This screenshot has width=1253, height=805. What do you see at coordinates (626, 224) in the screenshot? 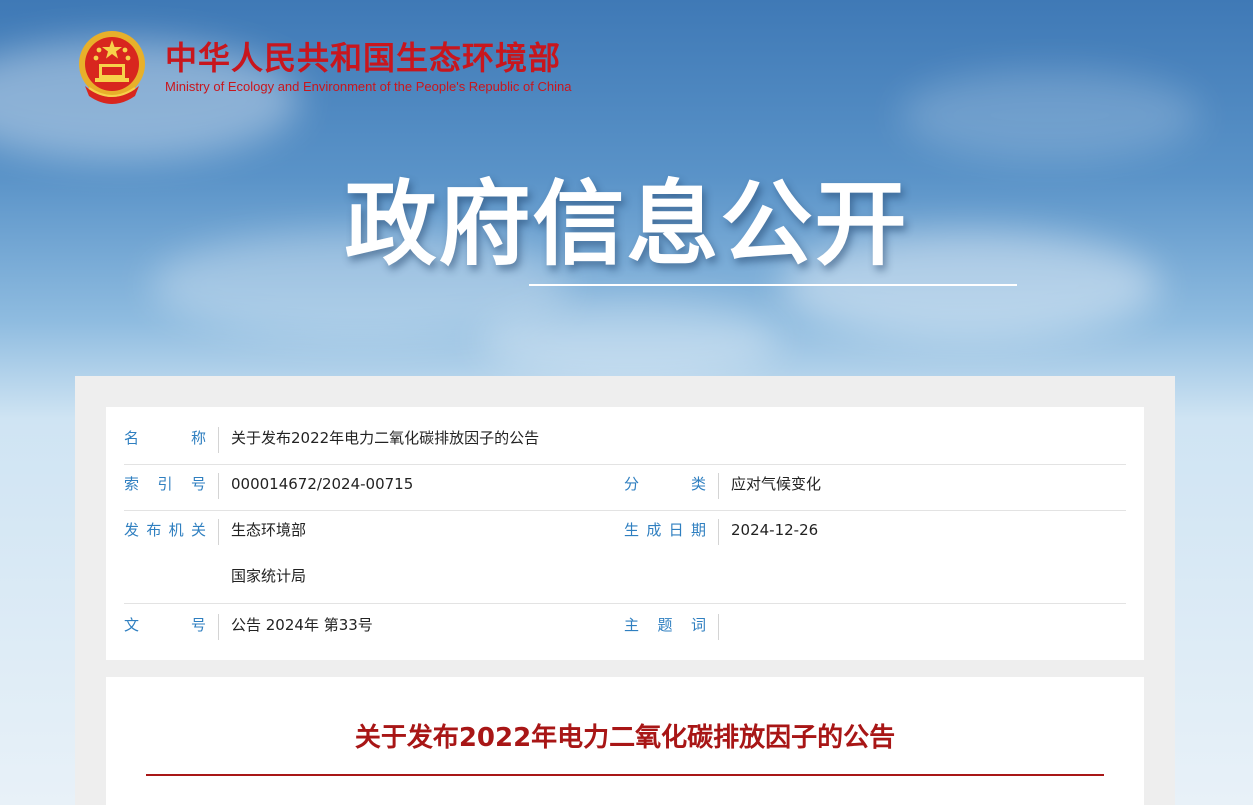
I see `banner-title: 政府信息公开` at bounding box center [626, 224].